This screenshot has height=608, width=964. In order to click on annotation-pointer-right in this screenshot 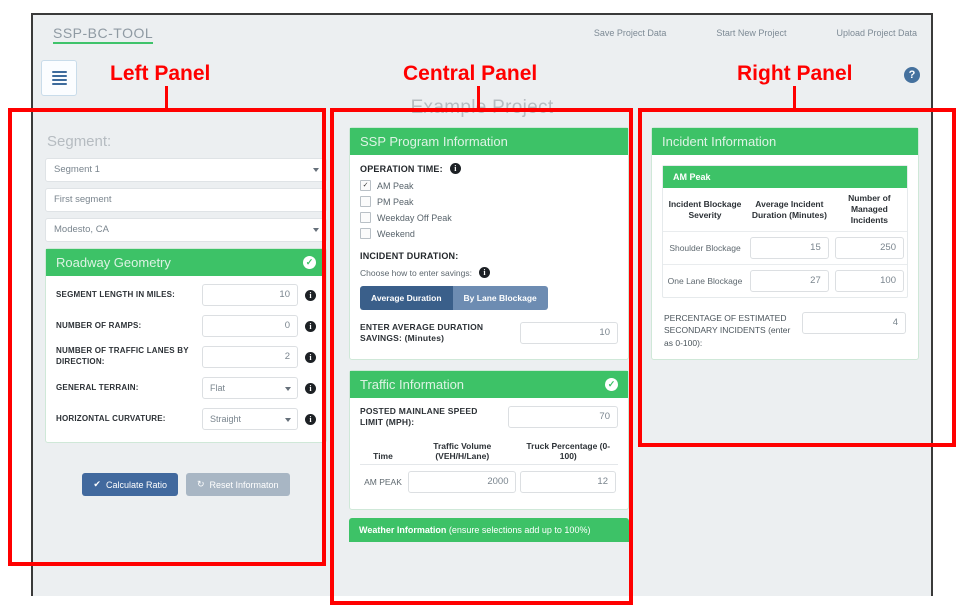, I will do `click(794, 98)`.